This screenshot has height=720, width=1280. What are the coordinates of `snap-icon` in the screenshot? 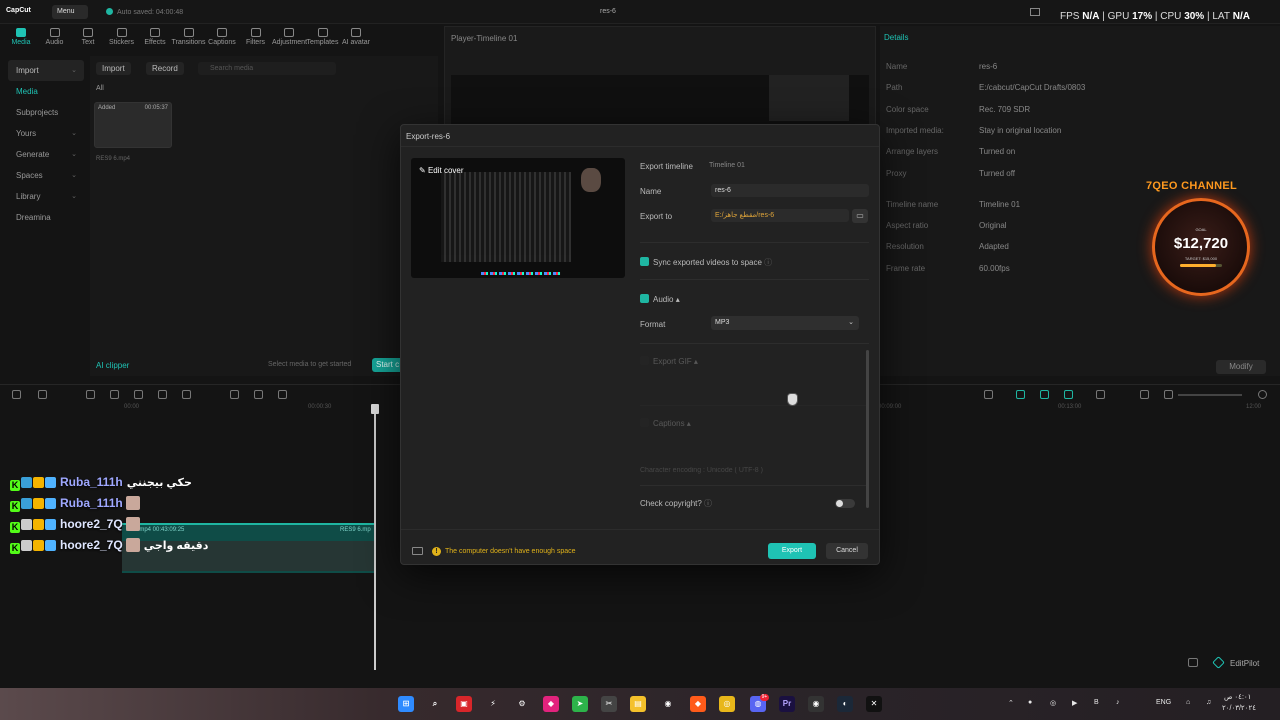 It's located at (1068, 394).